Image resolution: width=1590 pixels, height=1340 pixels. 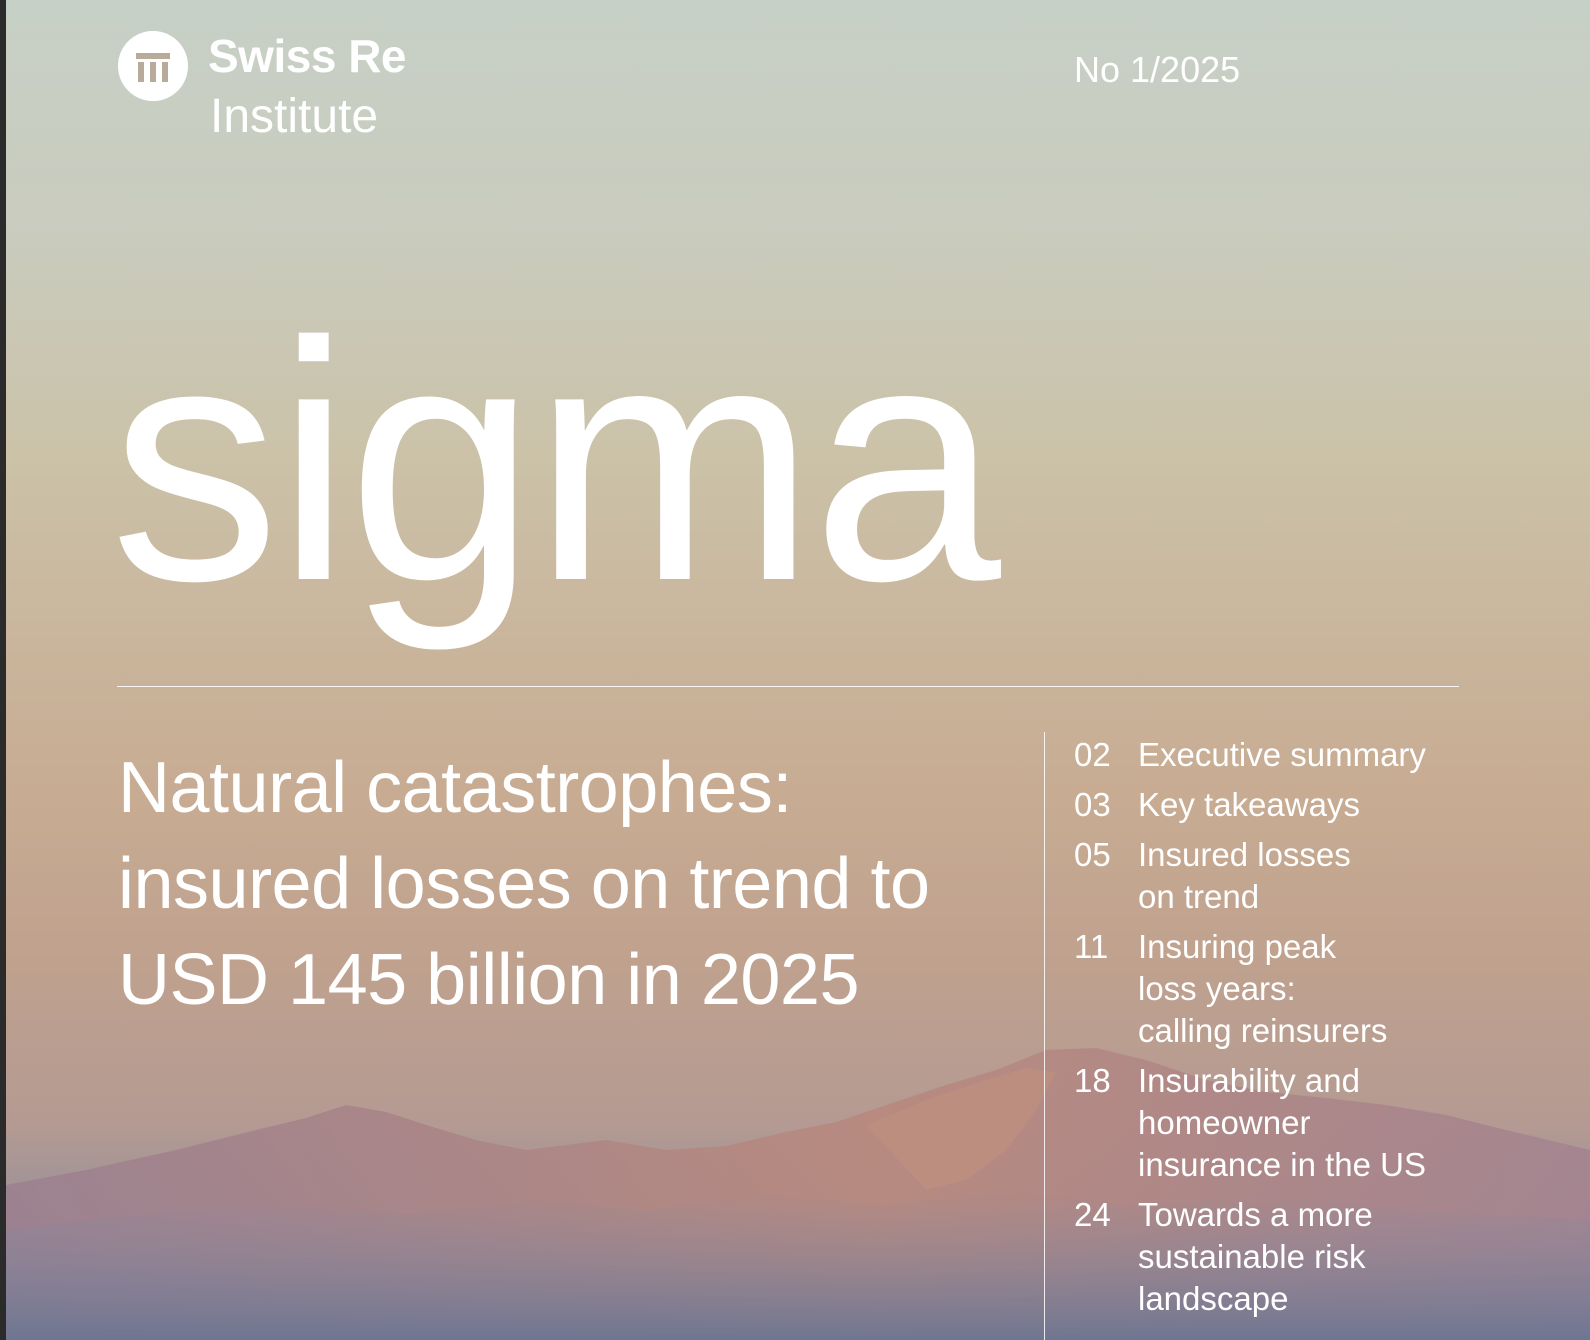 What do you see at coordinates (1157, 69) in the screenshot?
I see `issue-number: No 1/2025` at bounding box center [1157, 69].